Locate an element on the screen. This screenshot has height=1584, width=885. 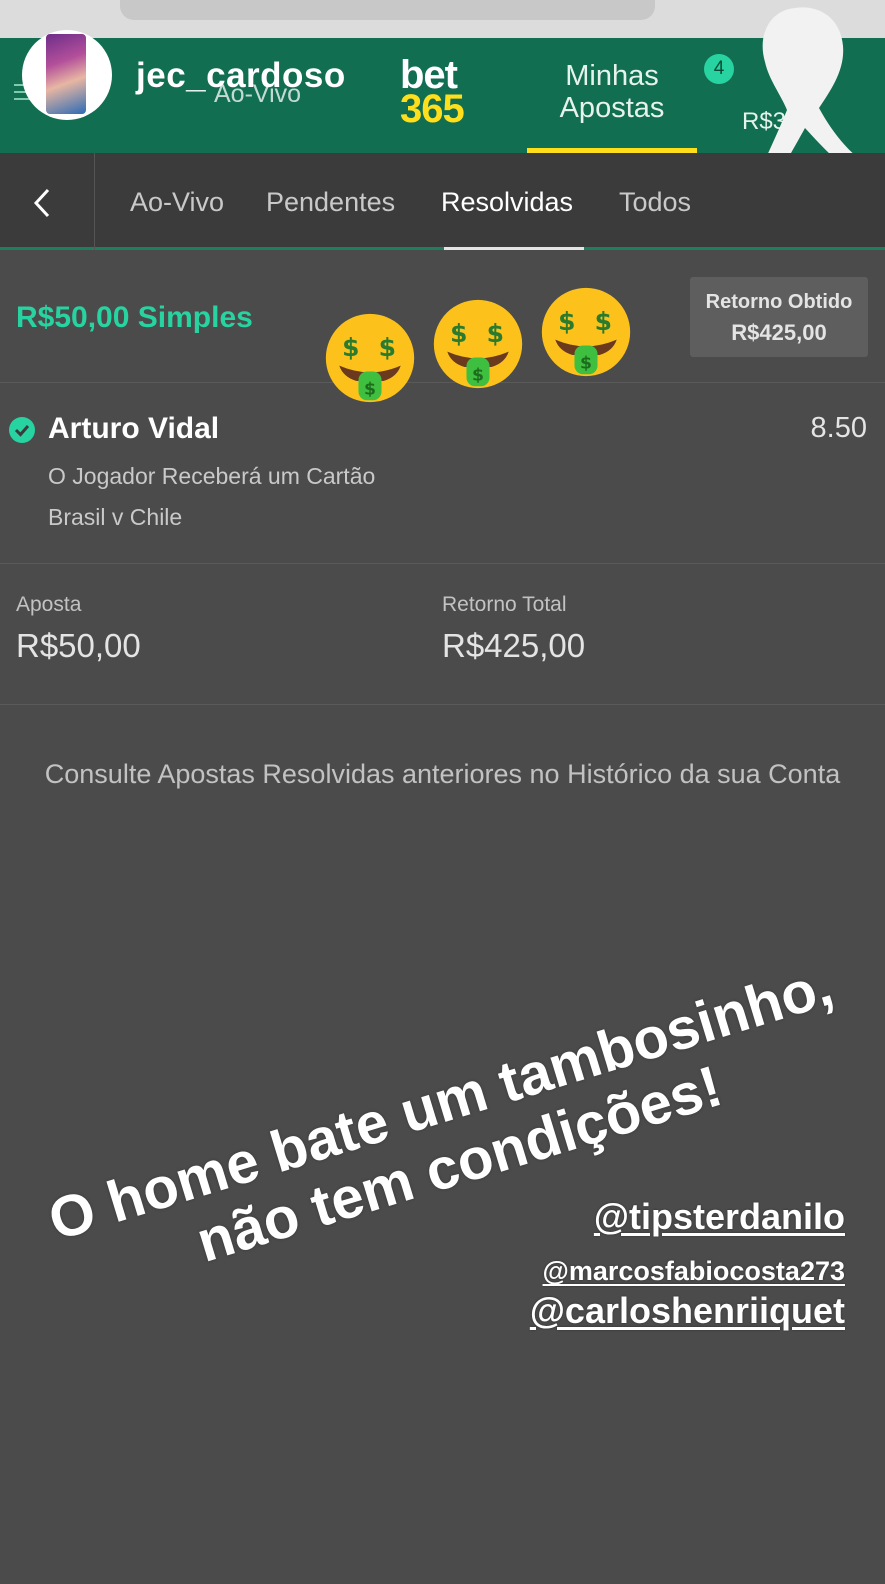
story-username: jec_cardoso is located at coordinates (241, 76).